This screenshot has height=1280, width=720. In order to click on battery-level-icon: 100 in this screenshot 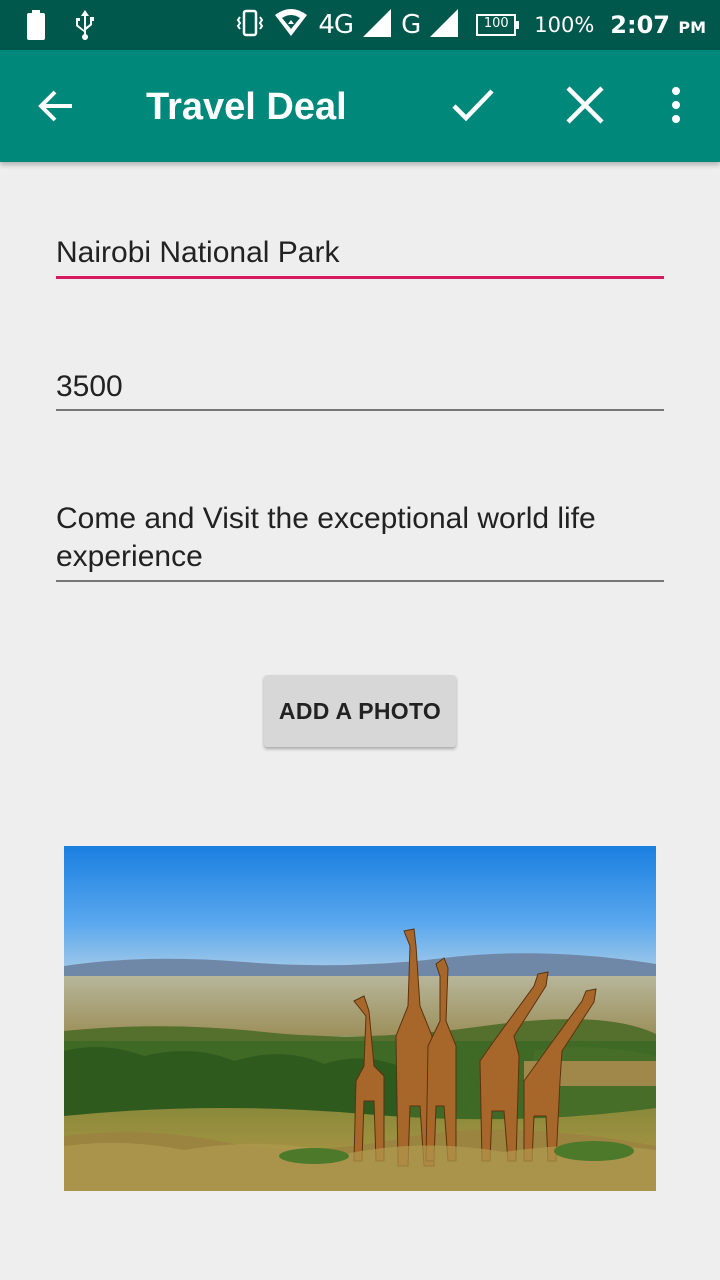, I will do `click(498, 25)`.